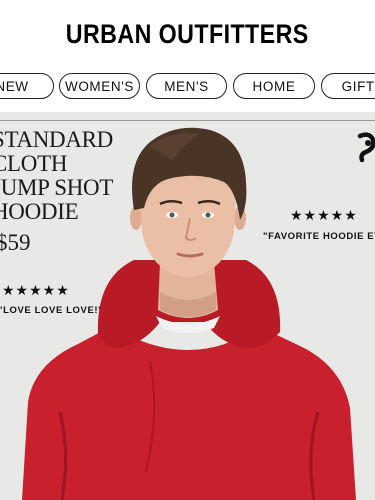 This screenshot has height=500, width=375. I want to click on nav-item-mens: MEN'S, so click(186, 86).